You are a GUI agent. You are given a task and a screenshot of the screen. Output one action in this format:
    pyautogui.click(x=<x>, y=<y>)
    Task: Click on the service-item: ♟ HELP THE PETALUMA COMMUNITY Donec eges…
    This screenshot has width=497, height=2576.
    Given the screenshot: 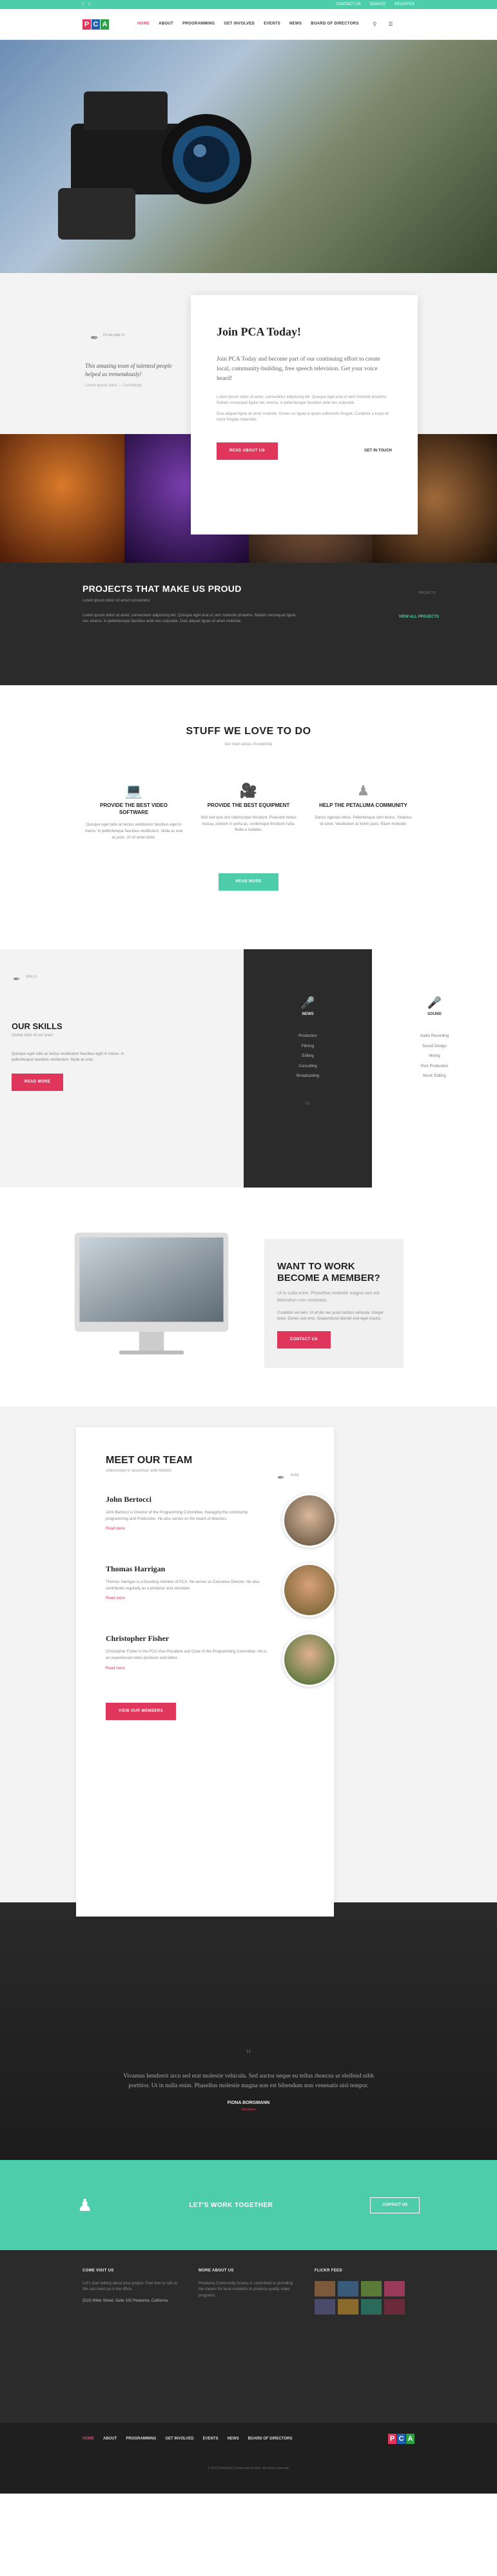 What is the action you would take?
    pyautogui.click(x=364, y=811)
    